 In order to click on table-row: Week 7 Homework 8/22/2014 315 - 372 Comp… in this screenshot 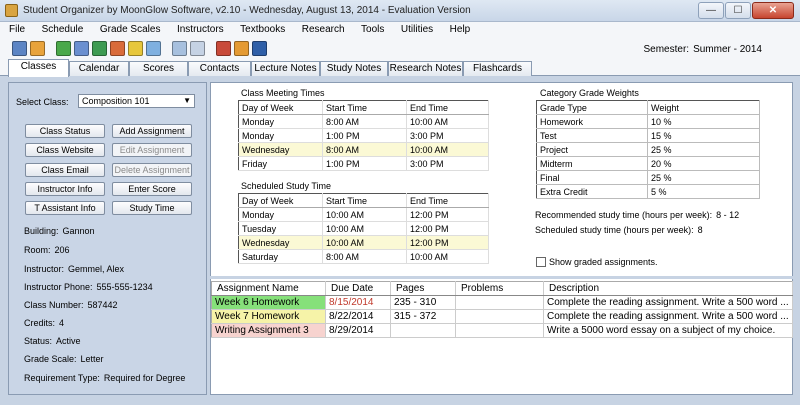, I will do `click(502, 316)`.